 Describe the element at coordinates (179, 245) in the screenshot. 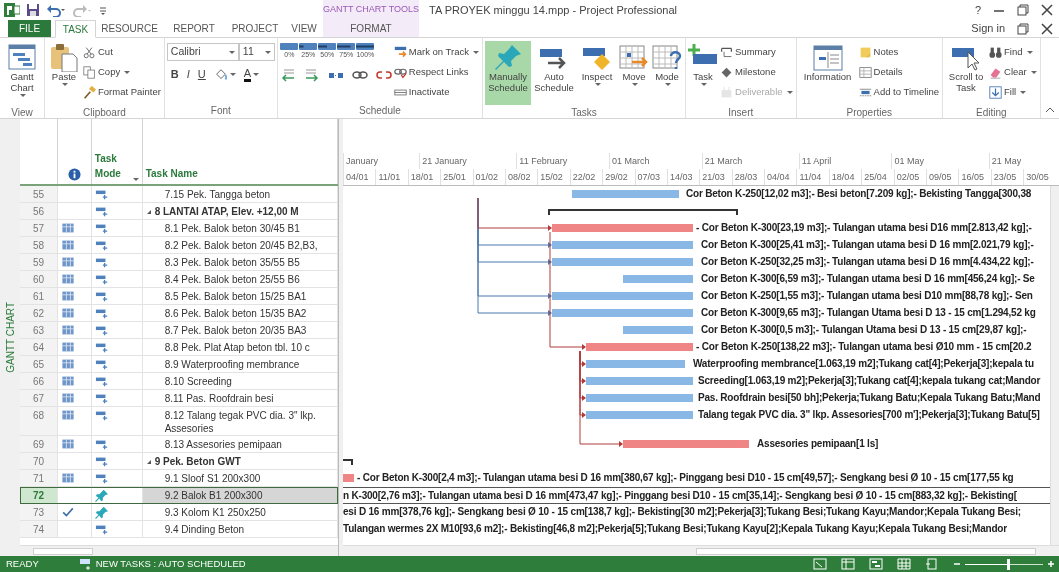

I see `table-row: 58 8.2 Pek. Balok beton 20/45 B2,B3,` at that location.